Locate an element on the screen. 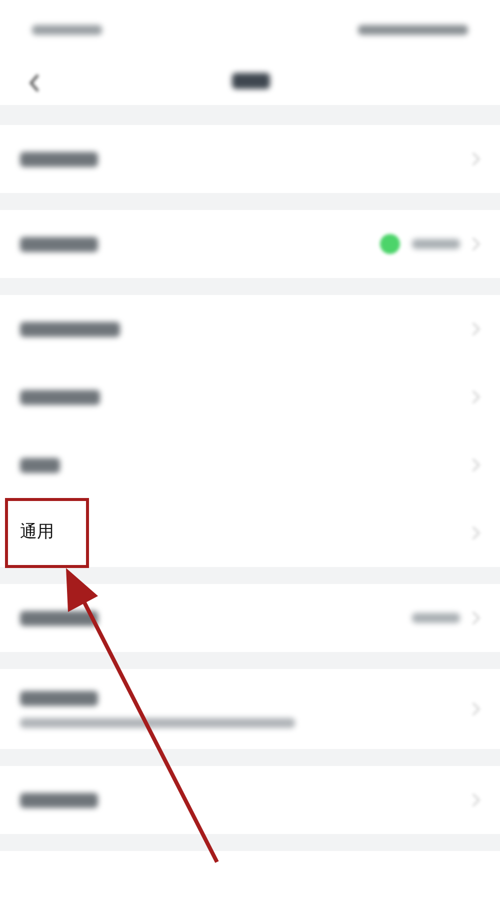 The width and height of the screenshot is (500, 901). row-label: 通用 is located at coordinates (37, 532).